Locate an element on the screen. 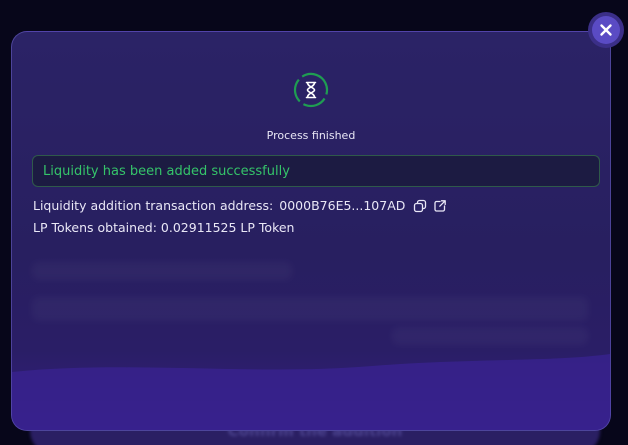 This screenshot has height=445, width=628. success-message: Liquidity has been added successfully is located at coordinates (166, 171).